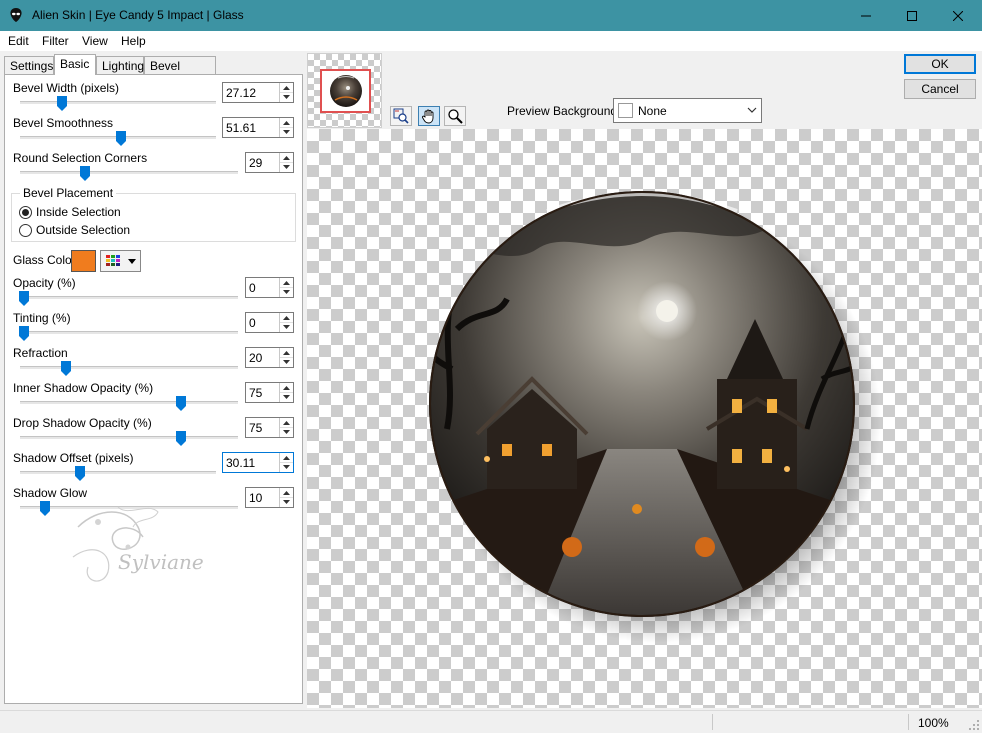 This screenshot has height=733, width=982. I want to click on inner-shadow-spinner, so click(269, 392).